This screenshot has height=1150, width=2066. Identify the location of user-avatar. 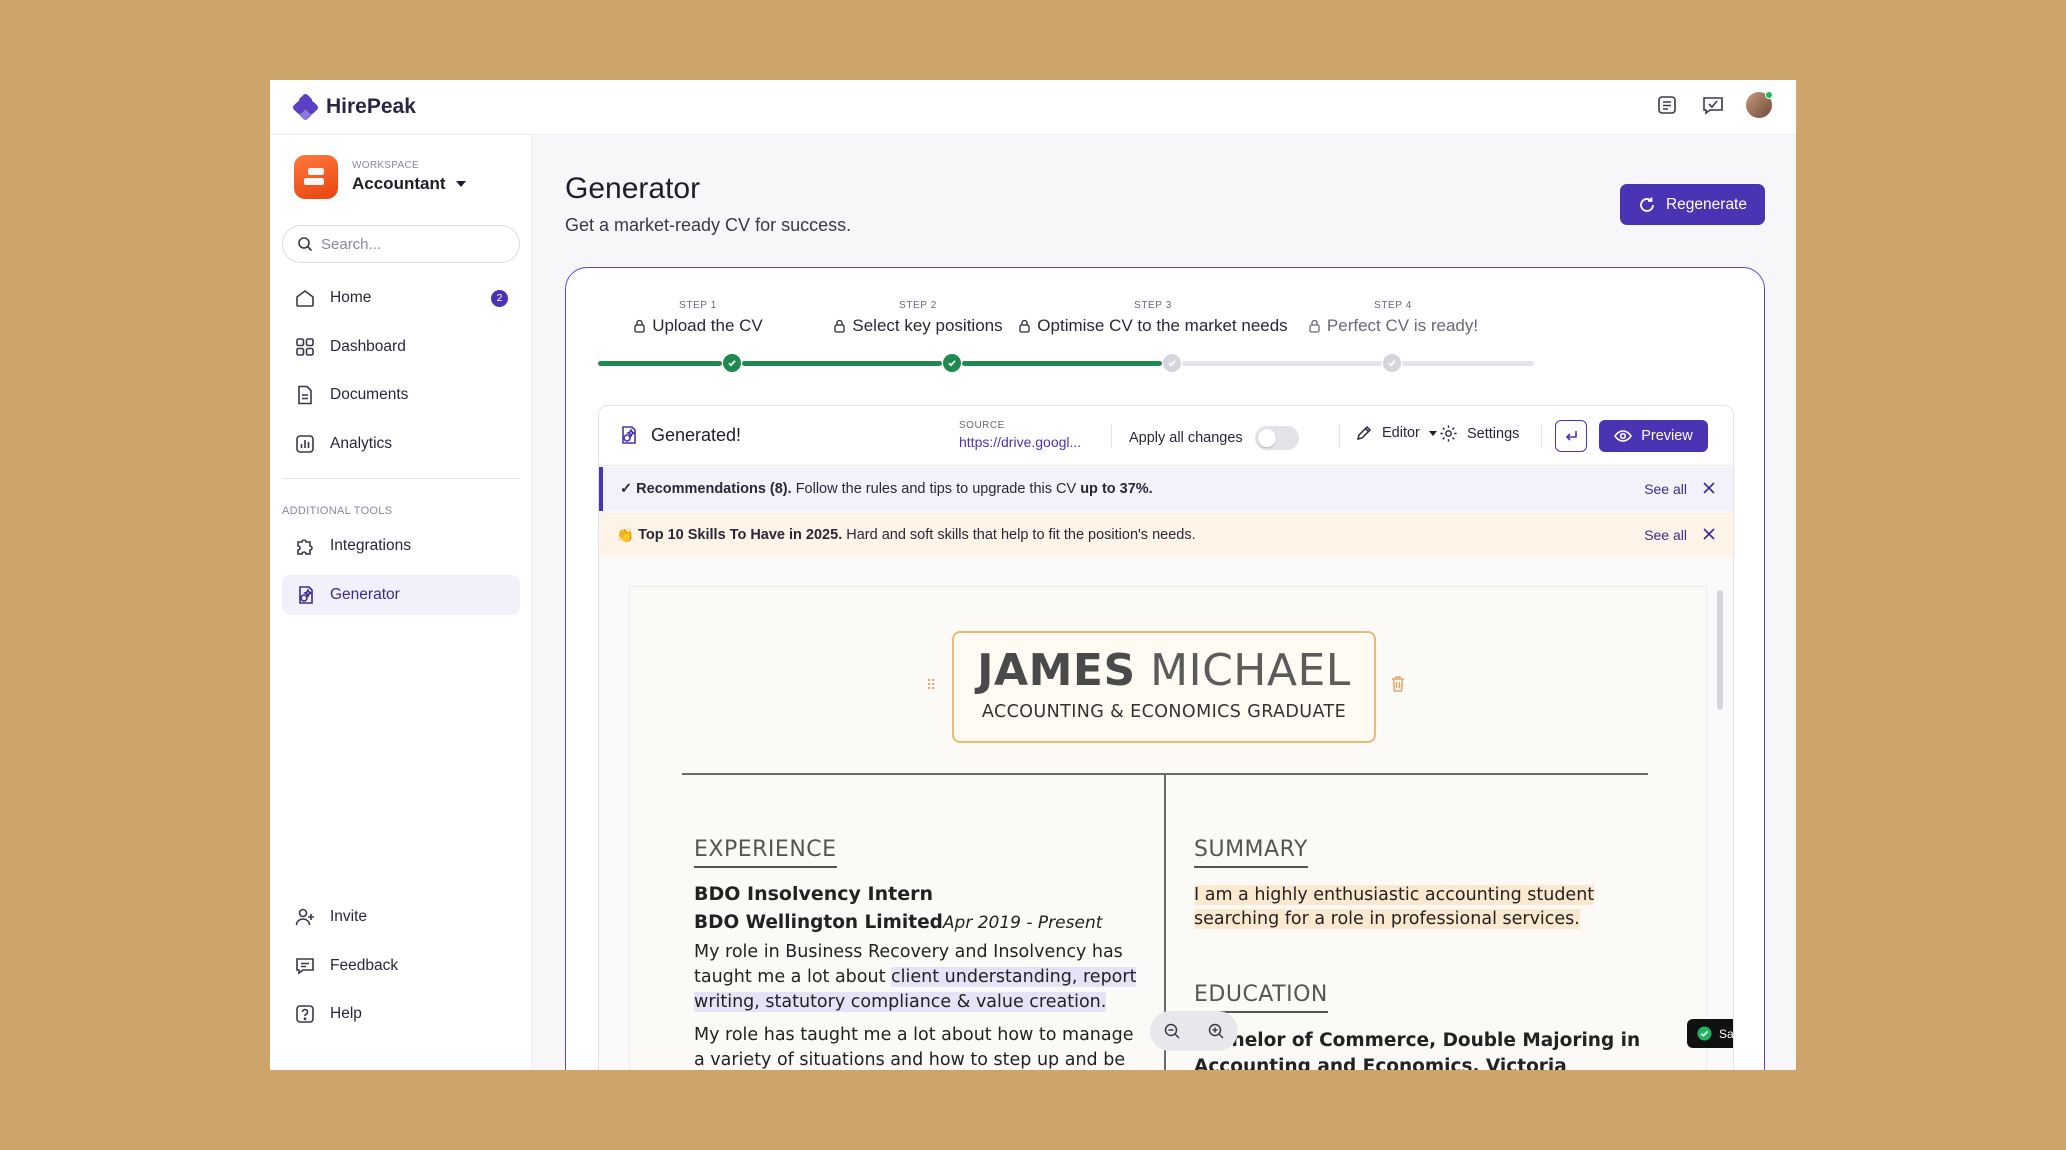
(1759, 104).